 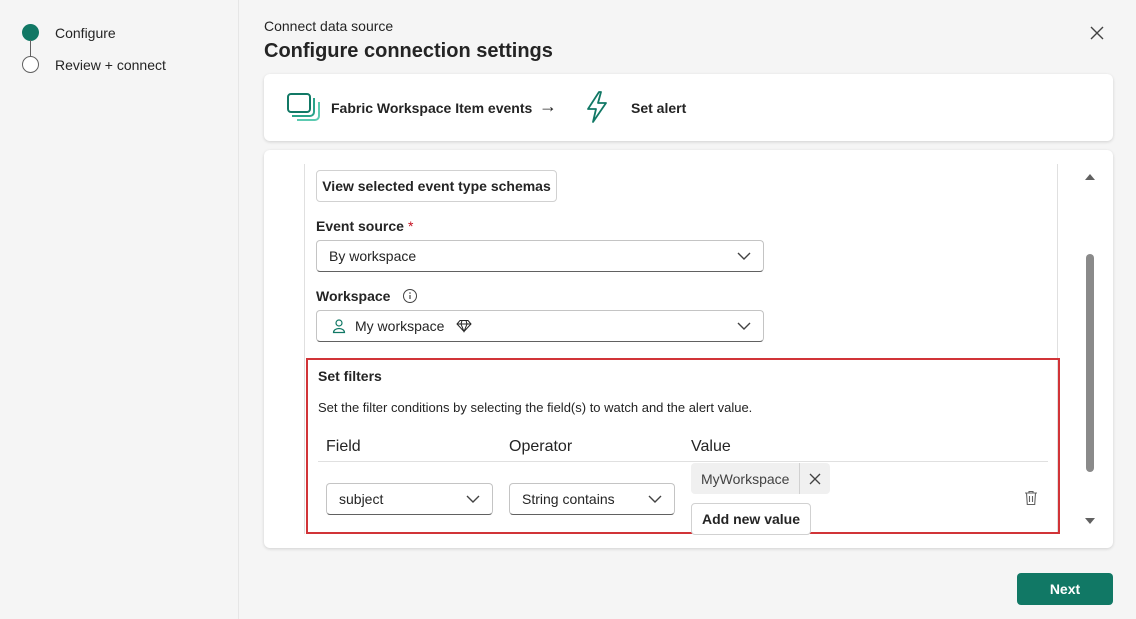 What do you see at coordinates (85, 32) in the screenshot?
I see `step-label: Configure` at bounding box center [85, 32].